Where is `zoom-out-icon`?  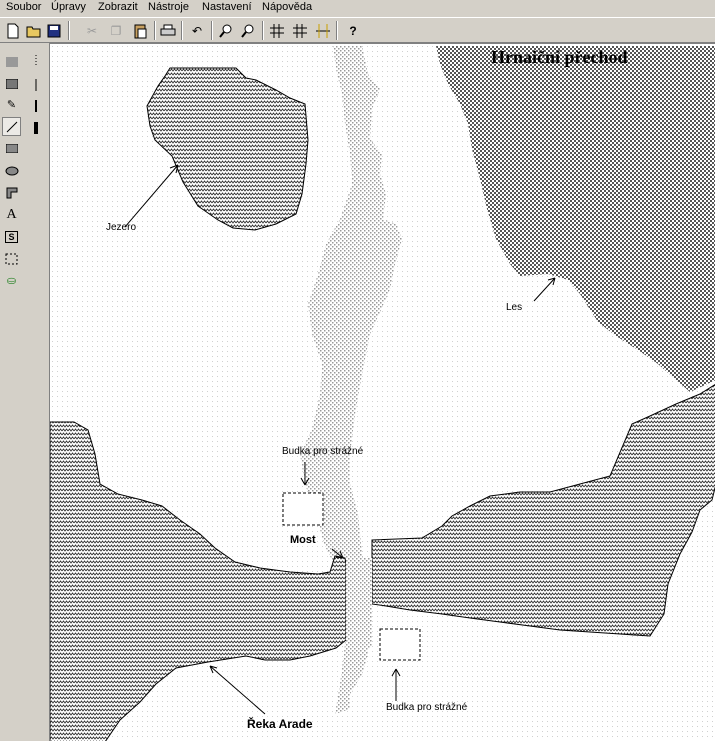 zoom-out-icon is located at coordinates (248, 30).